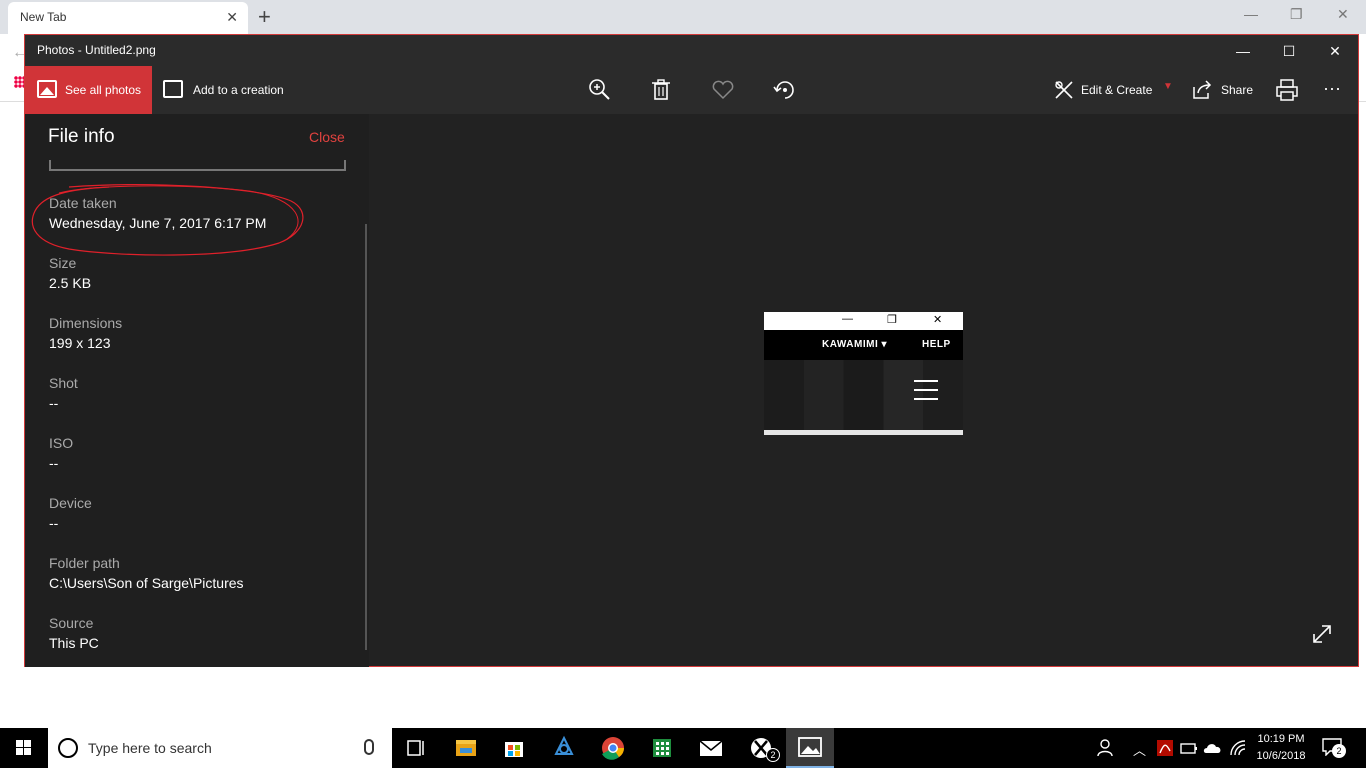  Describe the element at coordinates (855, 344) in the screenshot. I see `preview-kawamimi-label: KAWAMIMI ▾` at that location.